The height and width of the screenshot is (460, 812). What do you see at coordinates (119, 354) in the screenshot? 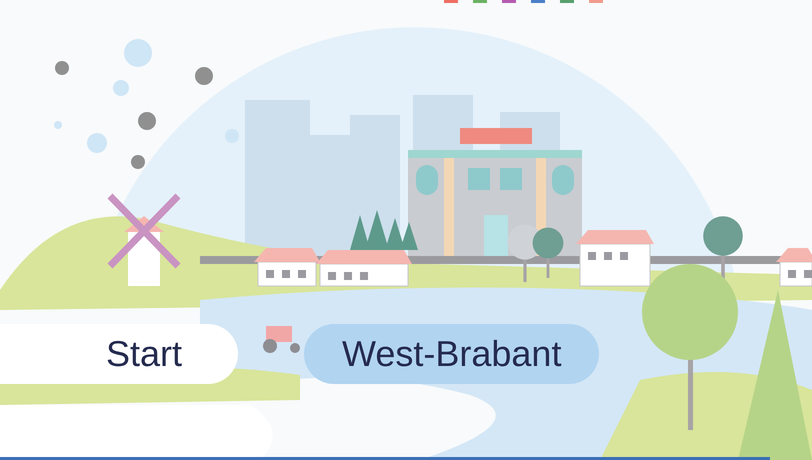
I see `breadcrumb-link: Start` at bounding box center [119, 354].